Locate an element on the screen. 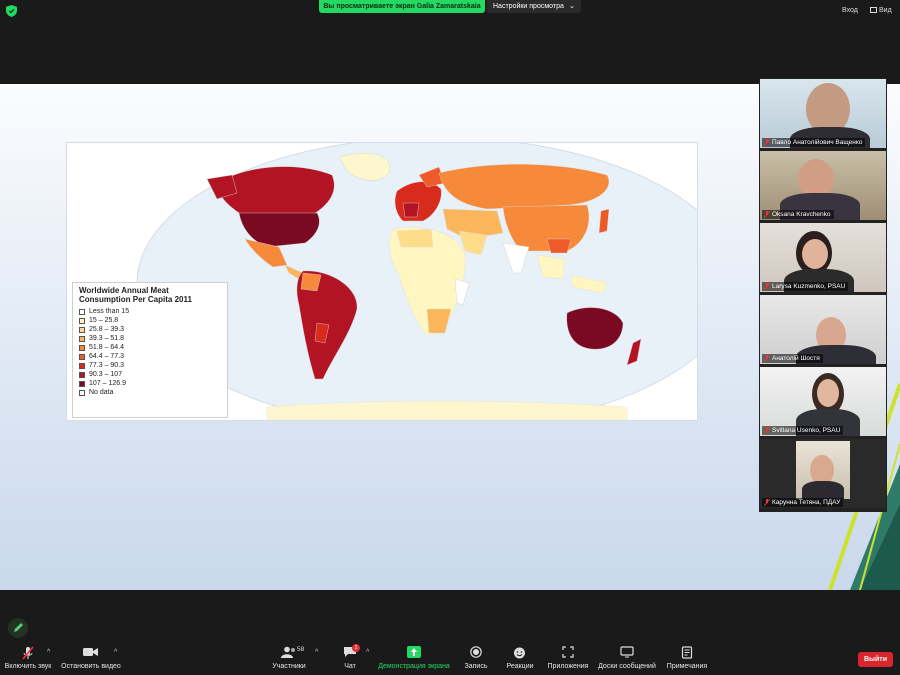 The height and width of the screenshot is (675, 900). share-screen-label: Демонстрация экрана is located at coordinates (414, 666).